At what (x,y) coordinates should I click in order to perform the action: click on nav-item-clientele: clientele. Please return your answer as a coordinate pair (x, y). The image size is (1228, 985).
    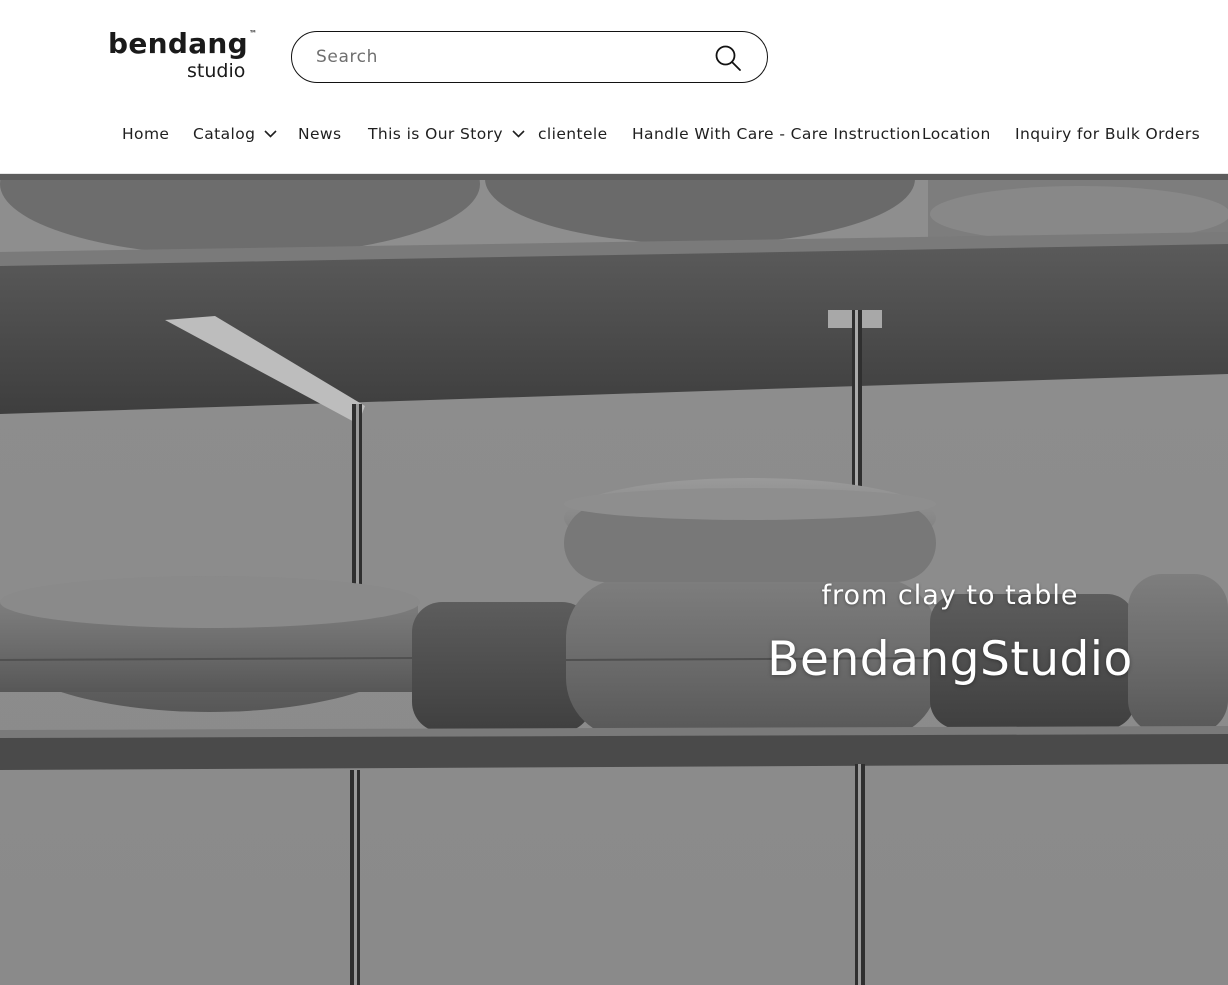
    Looking at the image, I should click on (573, 134).